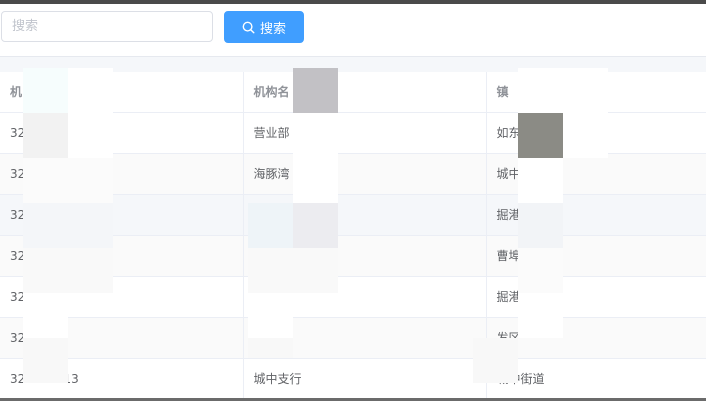 This screenshot has height=401, width=706. Describe the element at coordinates (353, 30) in the screenshot. I see `search-toolbar: 搜索` at that location.